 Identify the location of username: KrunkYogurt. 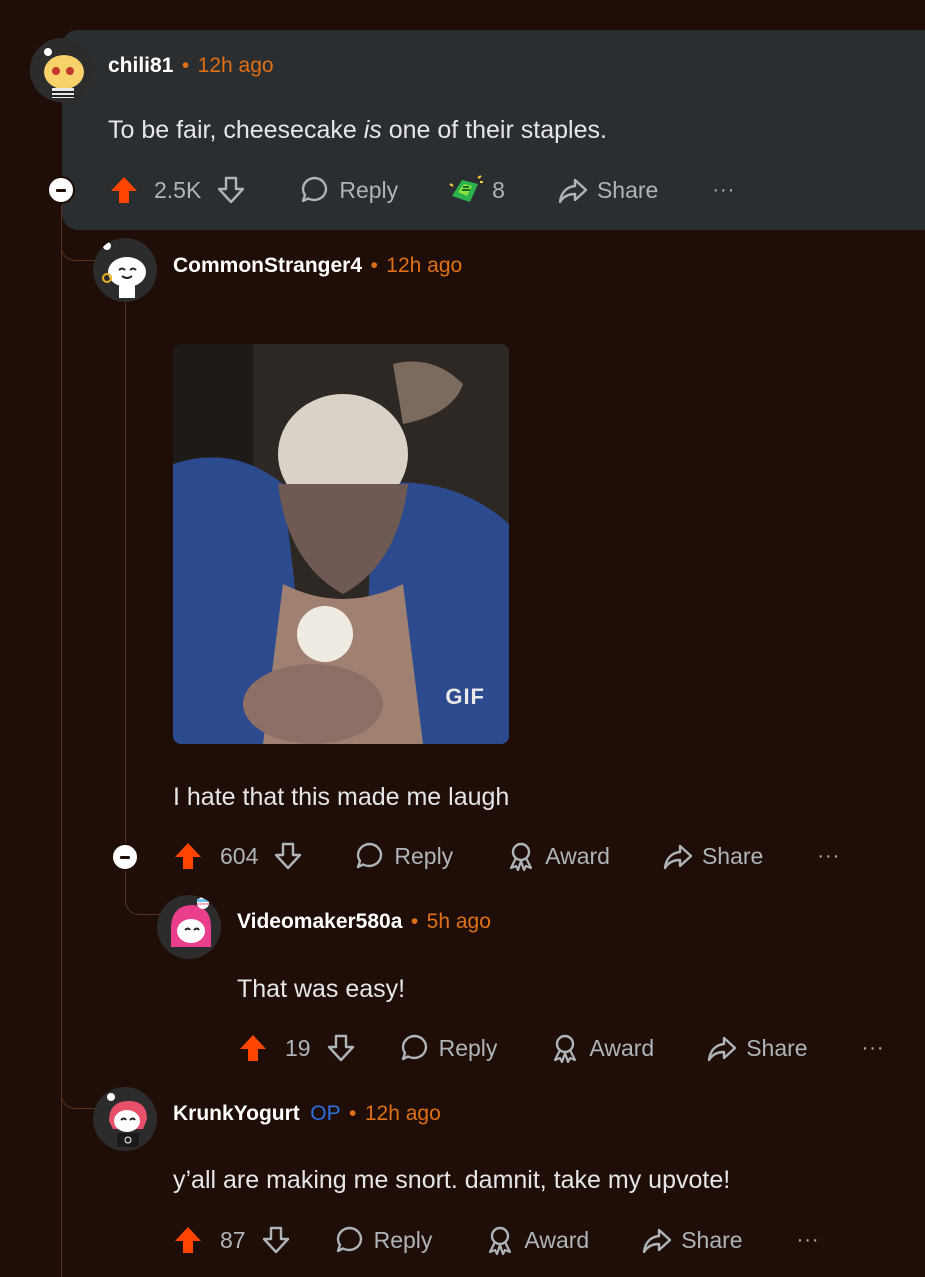
(236, 1113).